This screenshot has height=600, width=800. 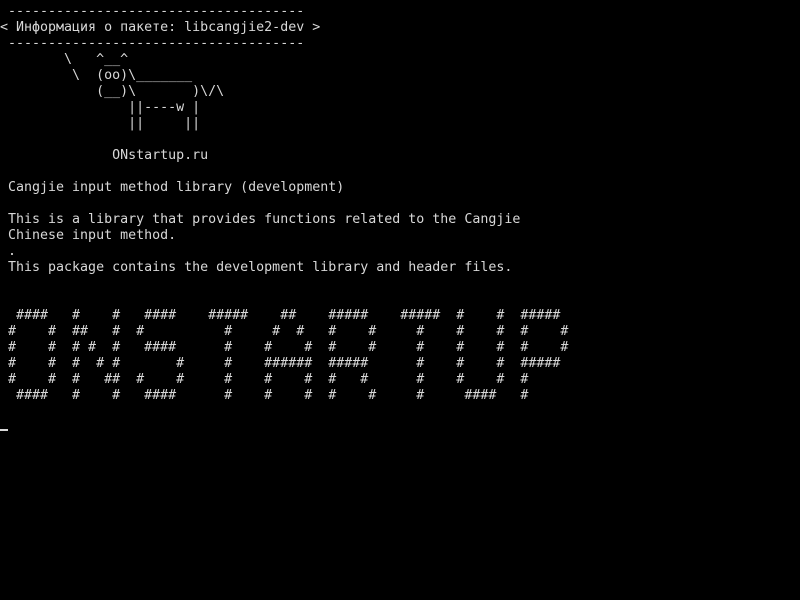 What do you see at coordinates (280, 363) in the screenshot?
I see `banner-art-line-4: # # # # # # # ###### ##### # # # #####` at bounding box center [280, 363].